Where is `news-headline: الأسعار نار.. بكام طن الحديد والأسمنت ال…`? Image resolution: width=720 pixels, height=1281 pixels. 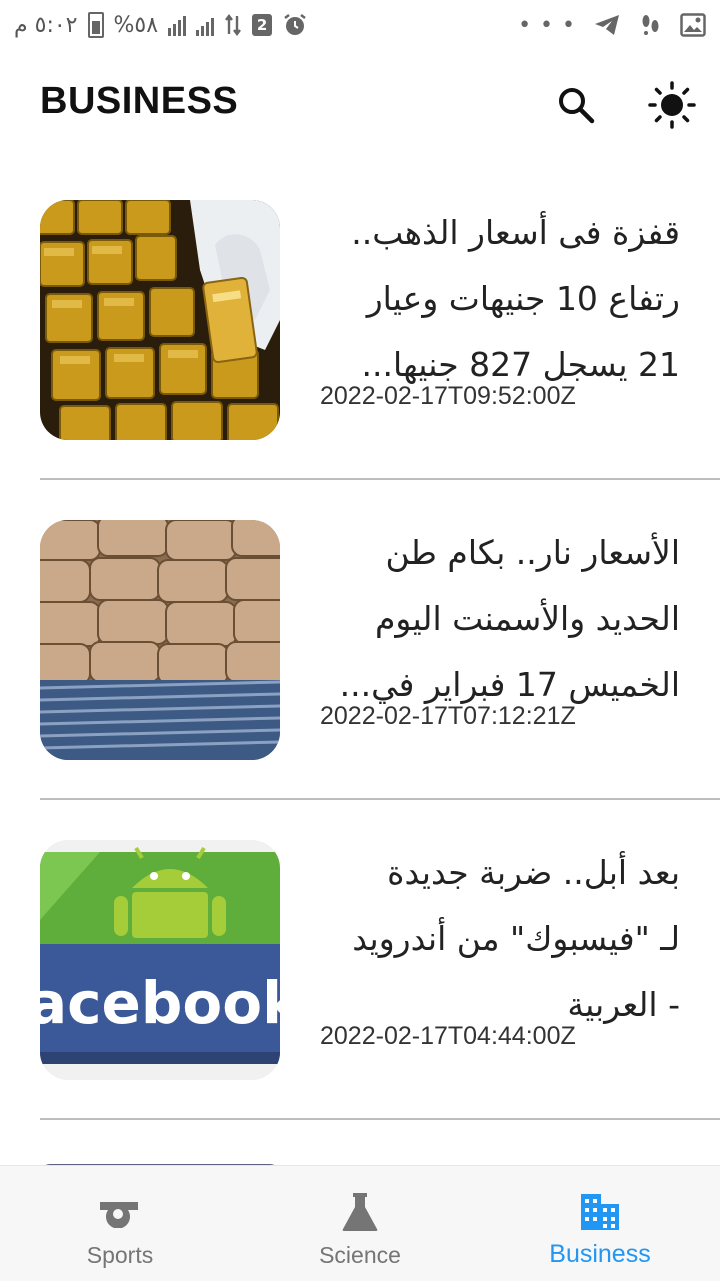
news-headline: الأسعار نار.. بكام طن الحديد والأسمنت ال… is located at coordinates (509, 618).